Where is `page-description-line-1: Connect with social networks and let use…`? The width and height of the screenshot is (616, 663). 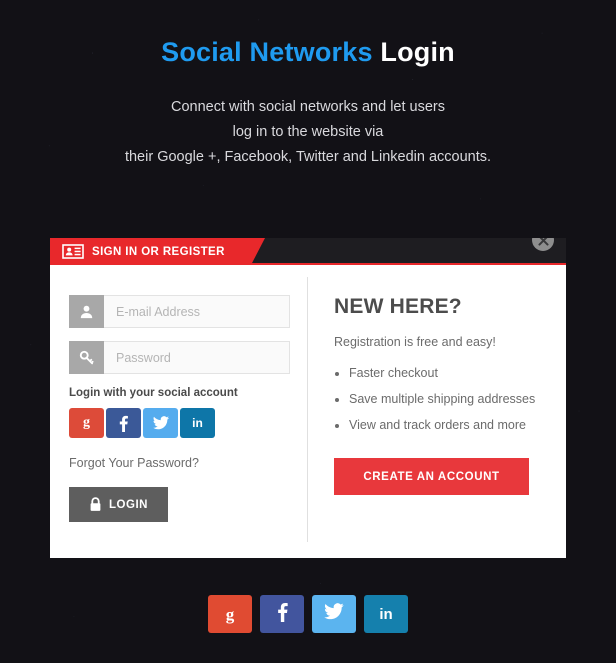
page-description-line-1: Connect with social networks and let use… is located at coordinates (308, 107).